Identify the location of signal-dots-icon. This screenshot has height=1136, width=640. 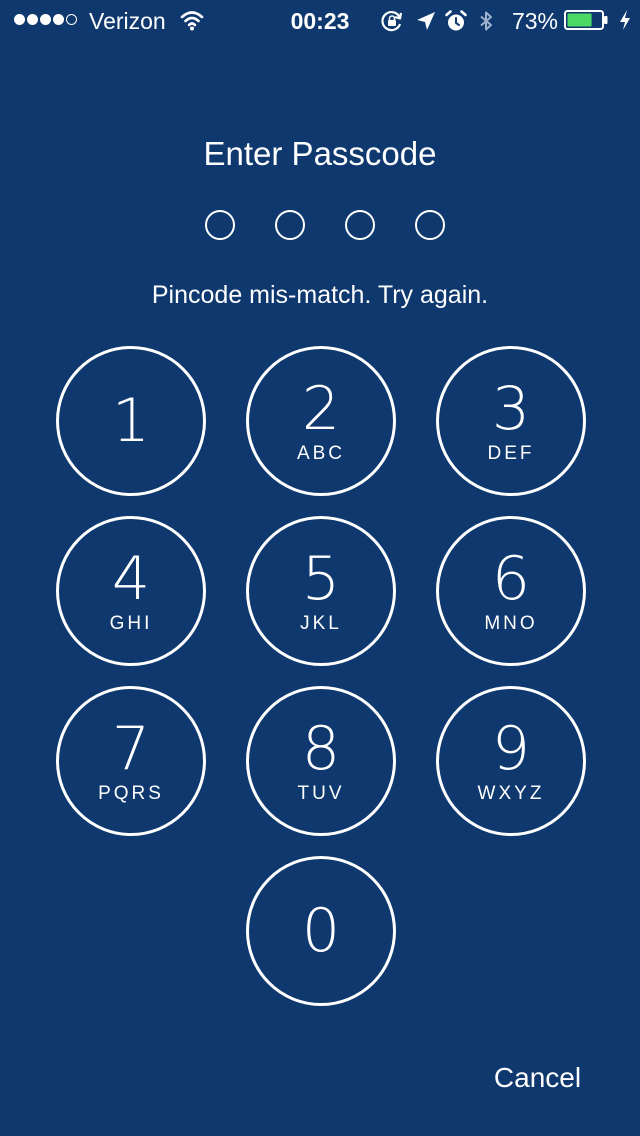
(45, 20).